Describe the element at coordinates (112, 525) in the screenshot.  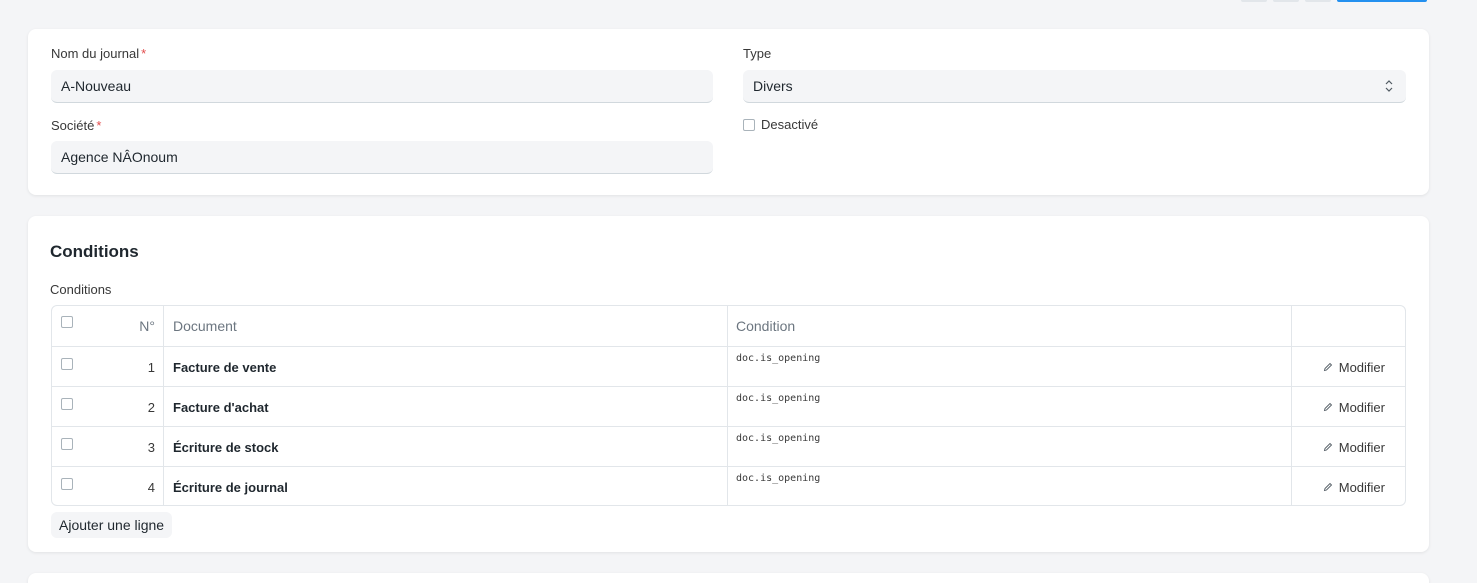
I see `add-row-button: Ajouter une ligne` at that location.